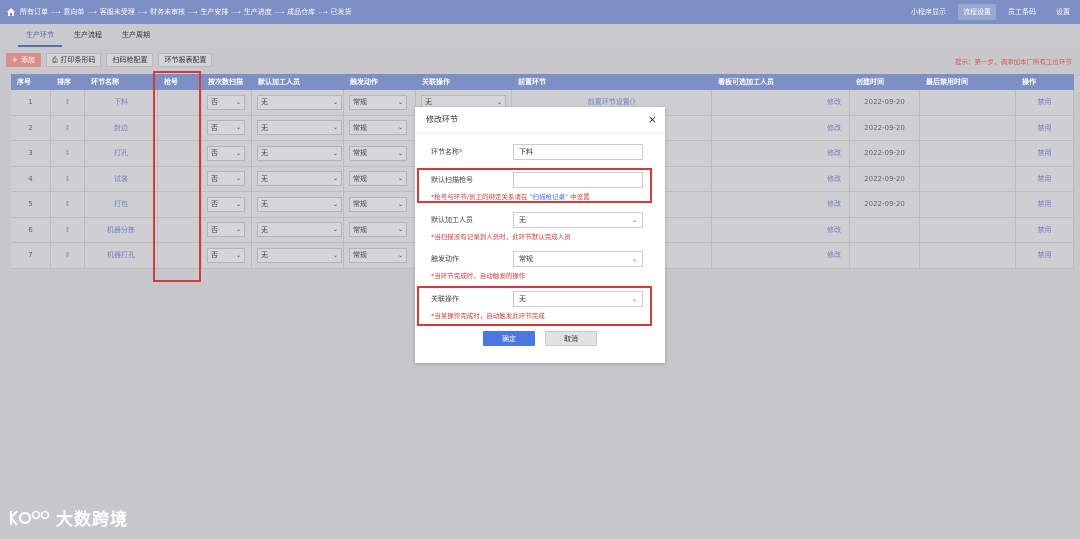 The width and height of the screenshot is (1080, 539). What do you see at coordinates (652, 119) in the screenshot?
I see `close-icon: ×` at bounding box center [652, 119].